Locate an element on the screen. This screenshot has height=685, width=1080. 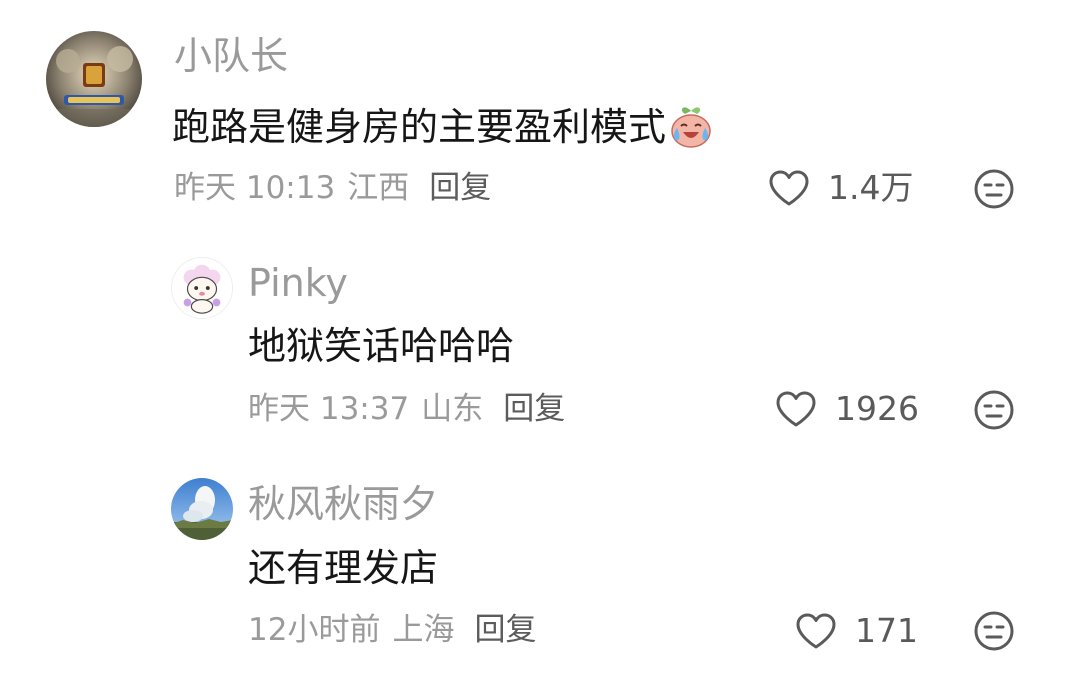
comment-text: 跑路是健身房的主要盈利模式 is located at coordinates (443, 127).